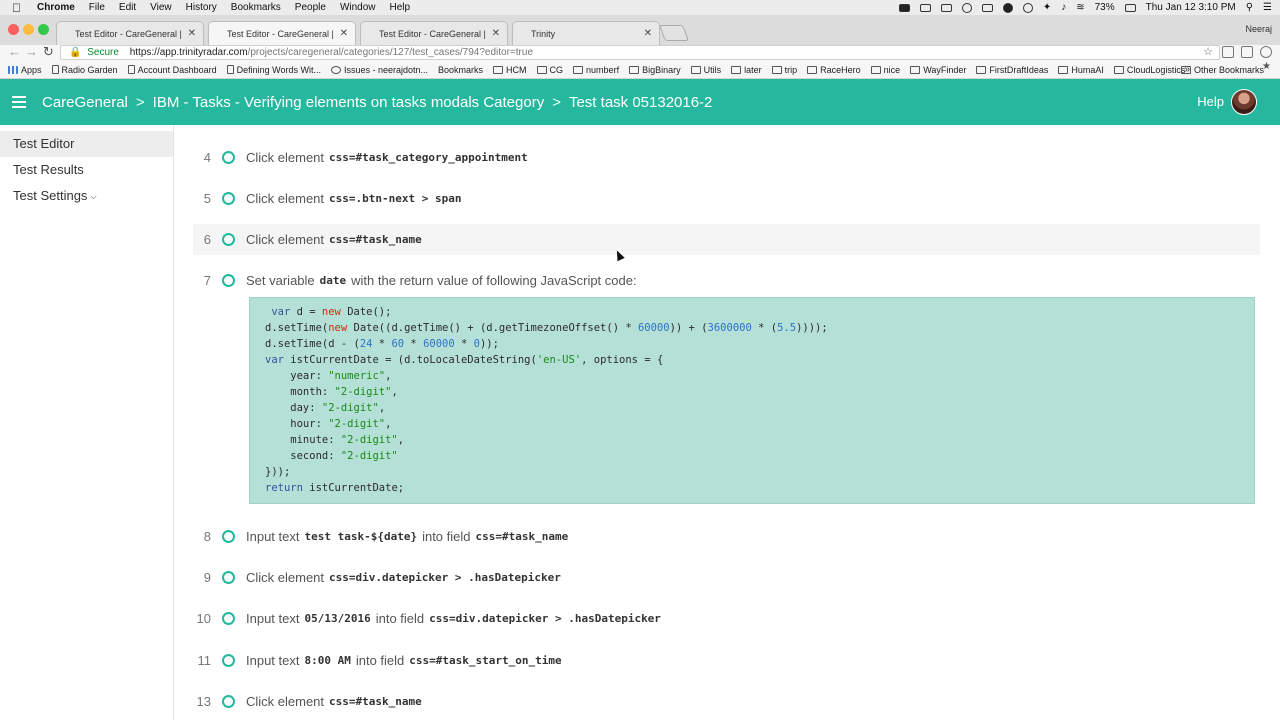 The height and width of the screenshot is (720, 1280). What do you see at coordinates (586, 33) in the screenshot?
I see `tab-4: Trinity ✕` at bounding box center [586, 33].